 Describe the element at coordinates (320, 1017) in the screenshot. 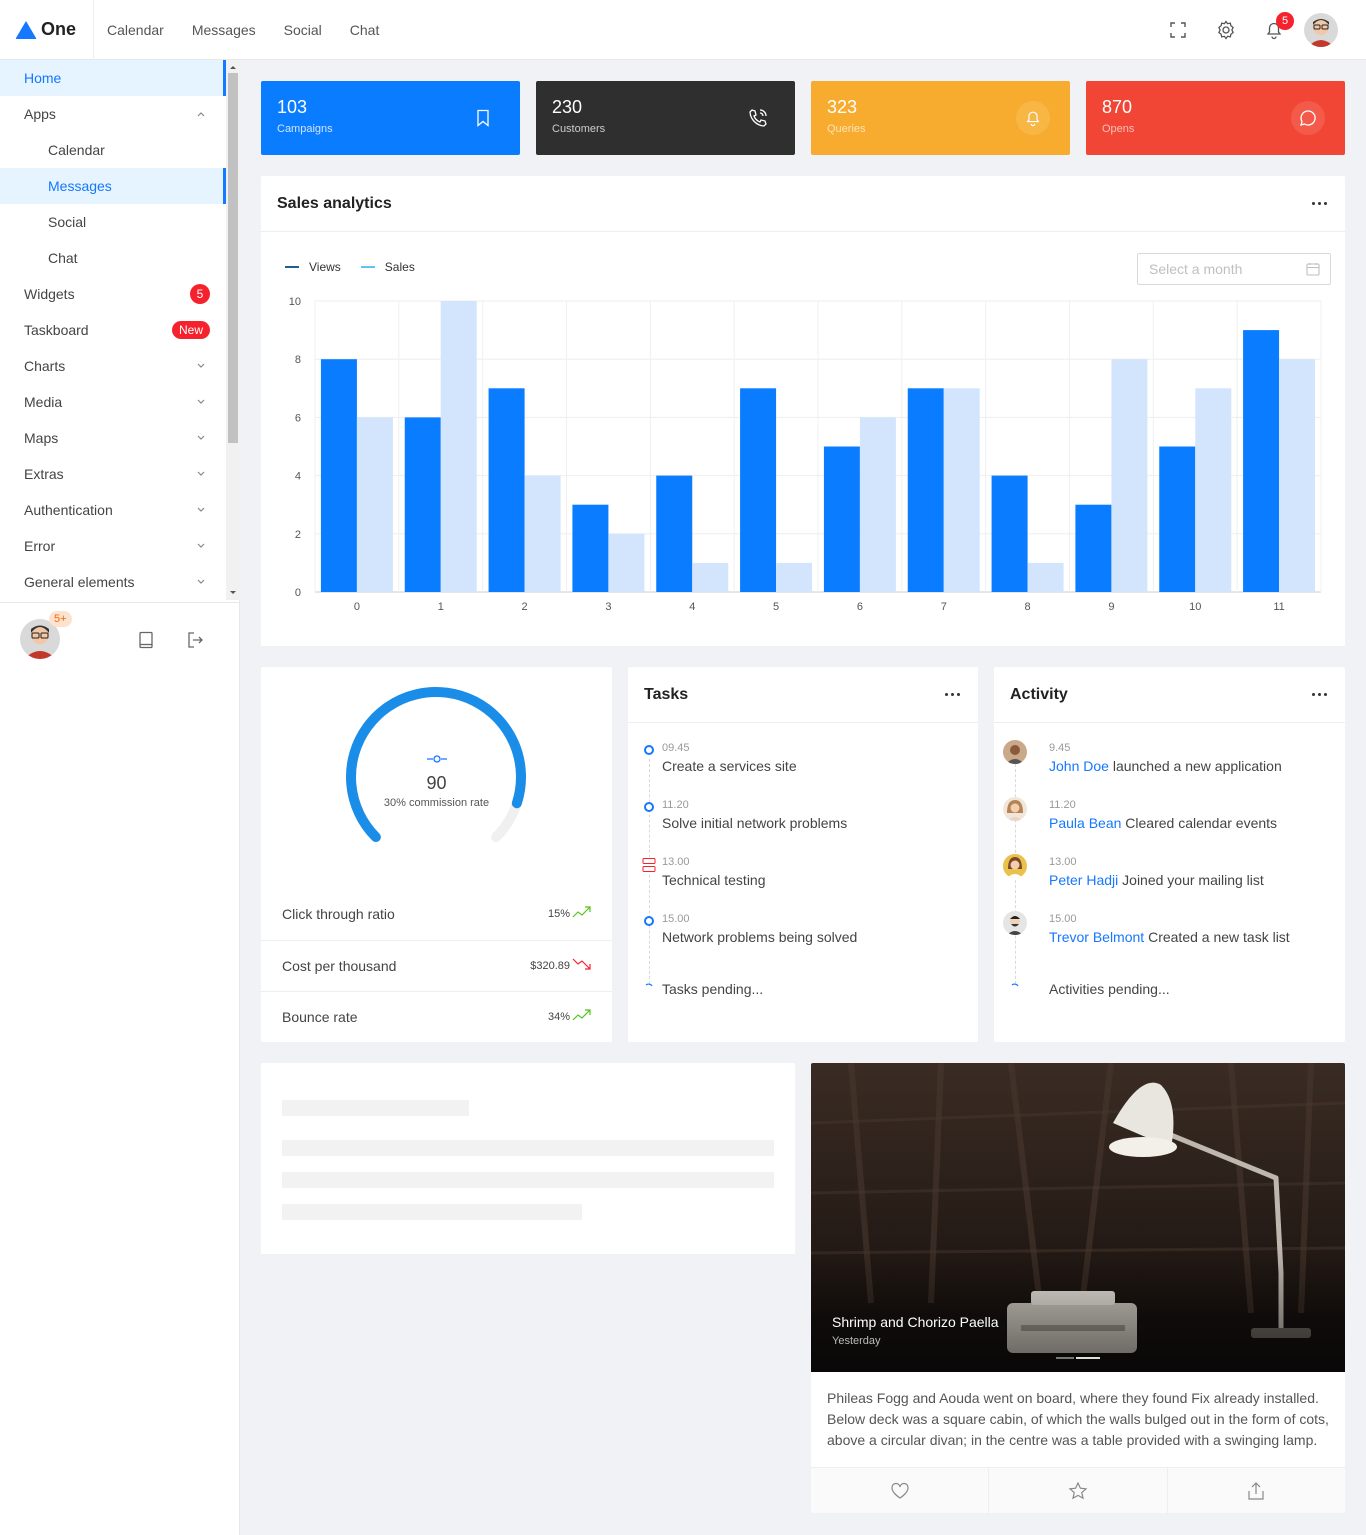

I see `stat-row-label: Bounce rate` at that location.